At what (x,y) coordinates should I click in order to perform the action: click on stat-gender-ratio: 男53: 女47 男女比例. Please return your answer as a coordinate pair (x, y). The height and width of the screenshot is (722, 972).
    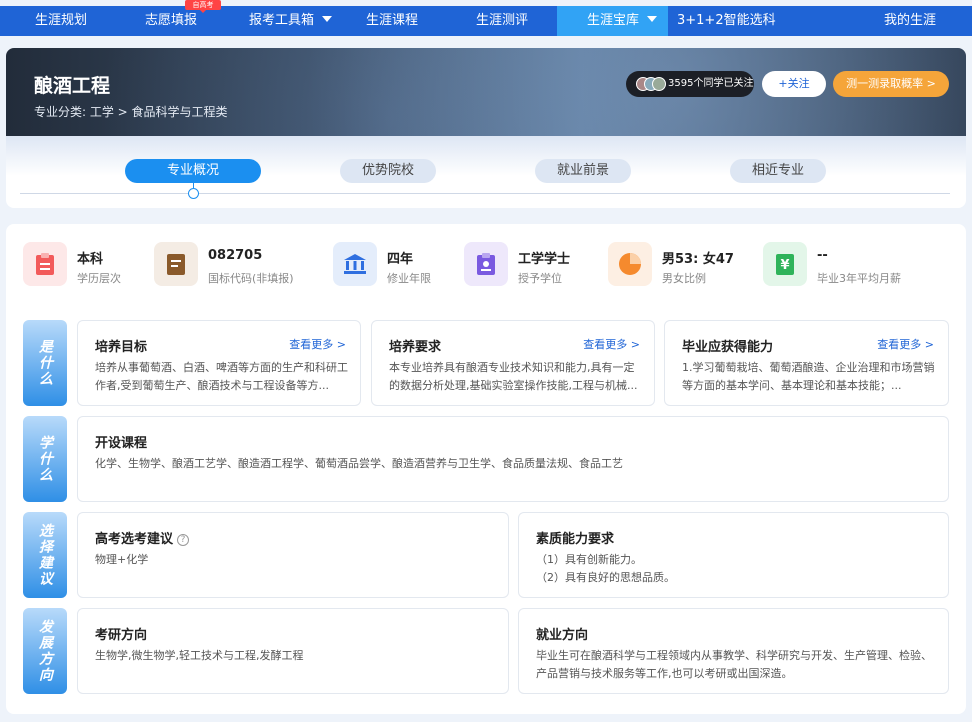
    Looking at the image, I should click on (678, 266).